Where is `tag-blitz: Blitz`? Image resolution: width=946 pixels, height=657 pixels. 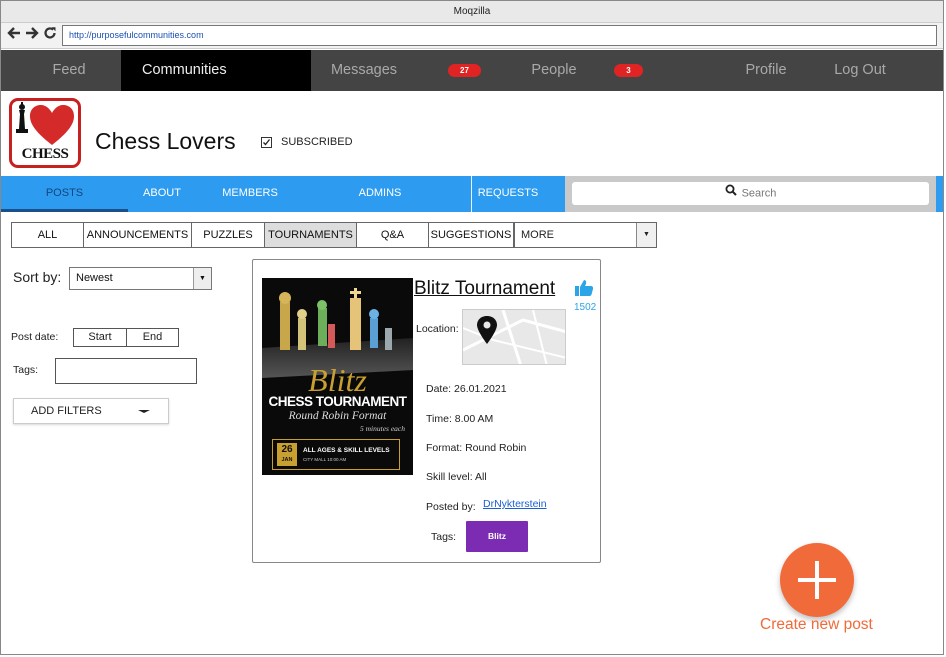 tag-blitz: Blitz is located at coordinates (497, 536).